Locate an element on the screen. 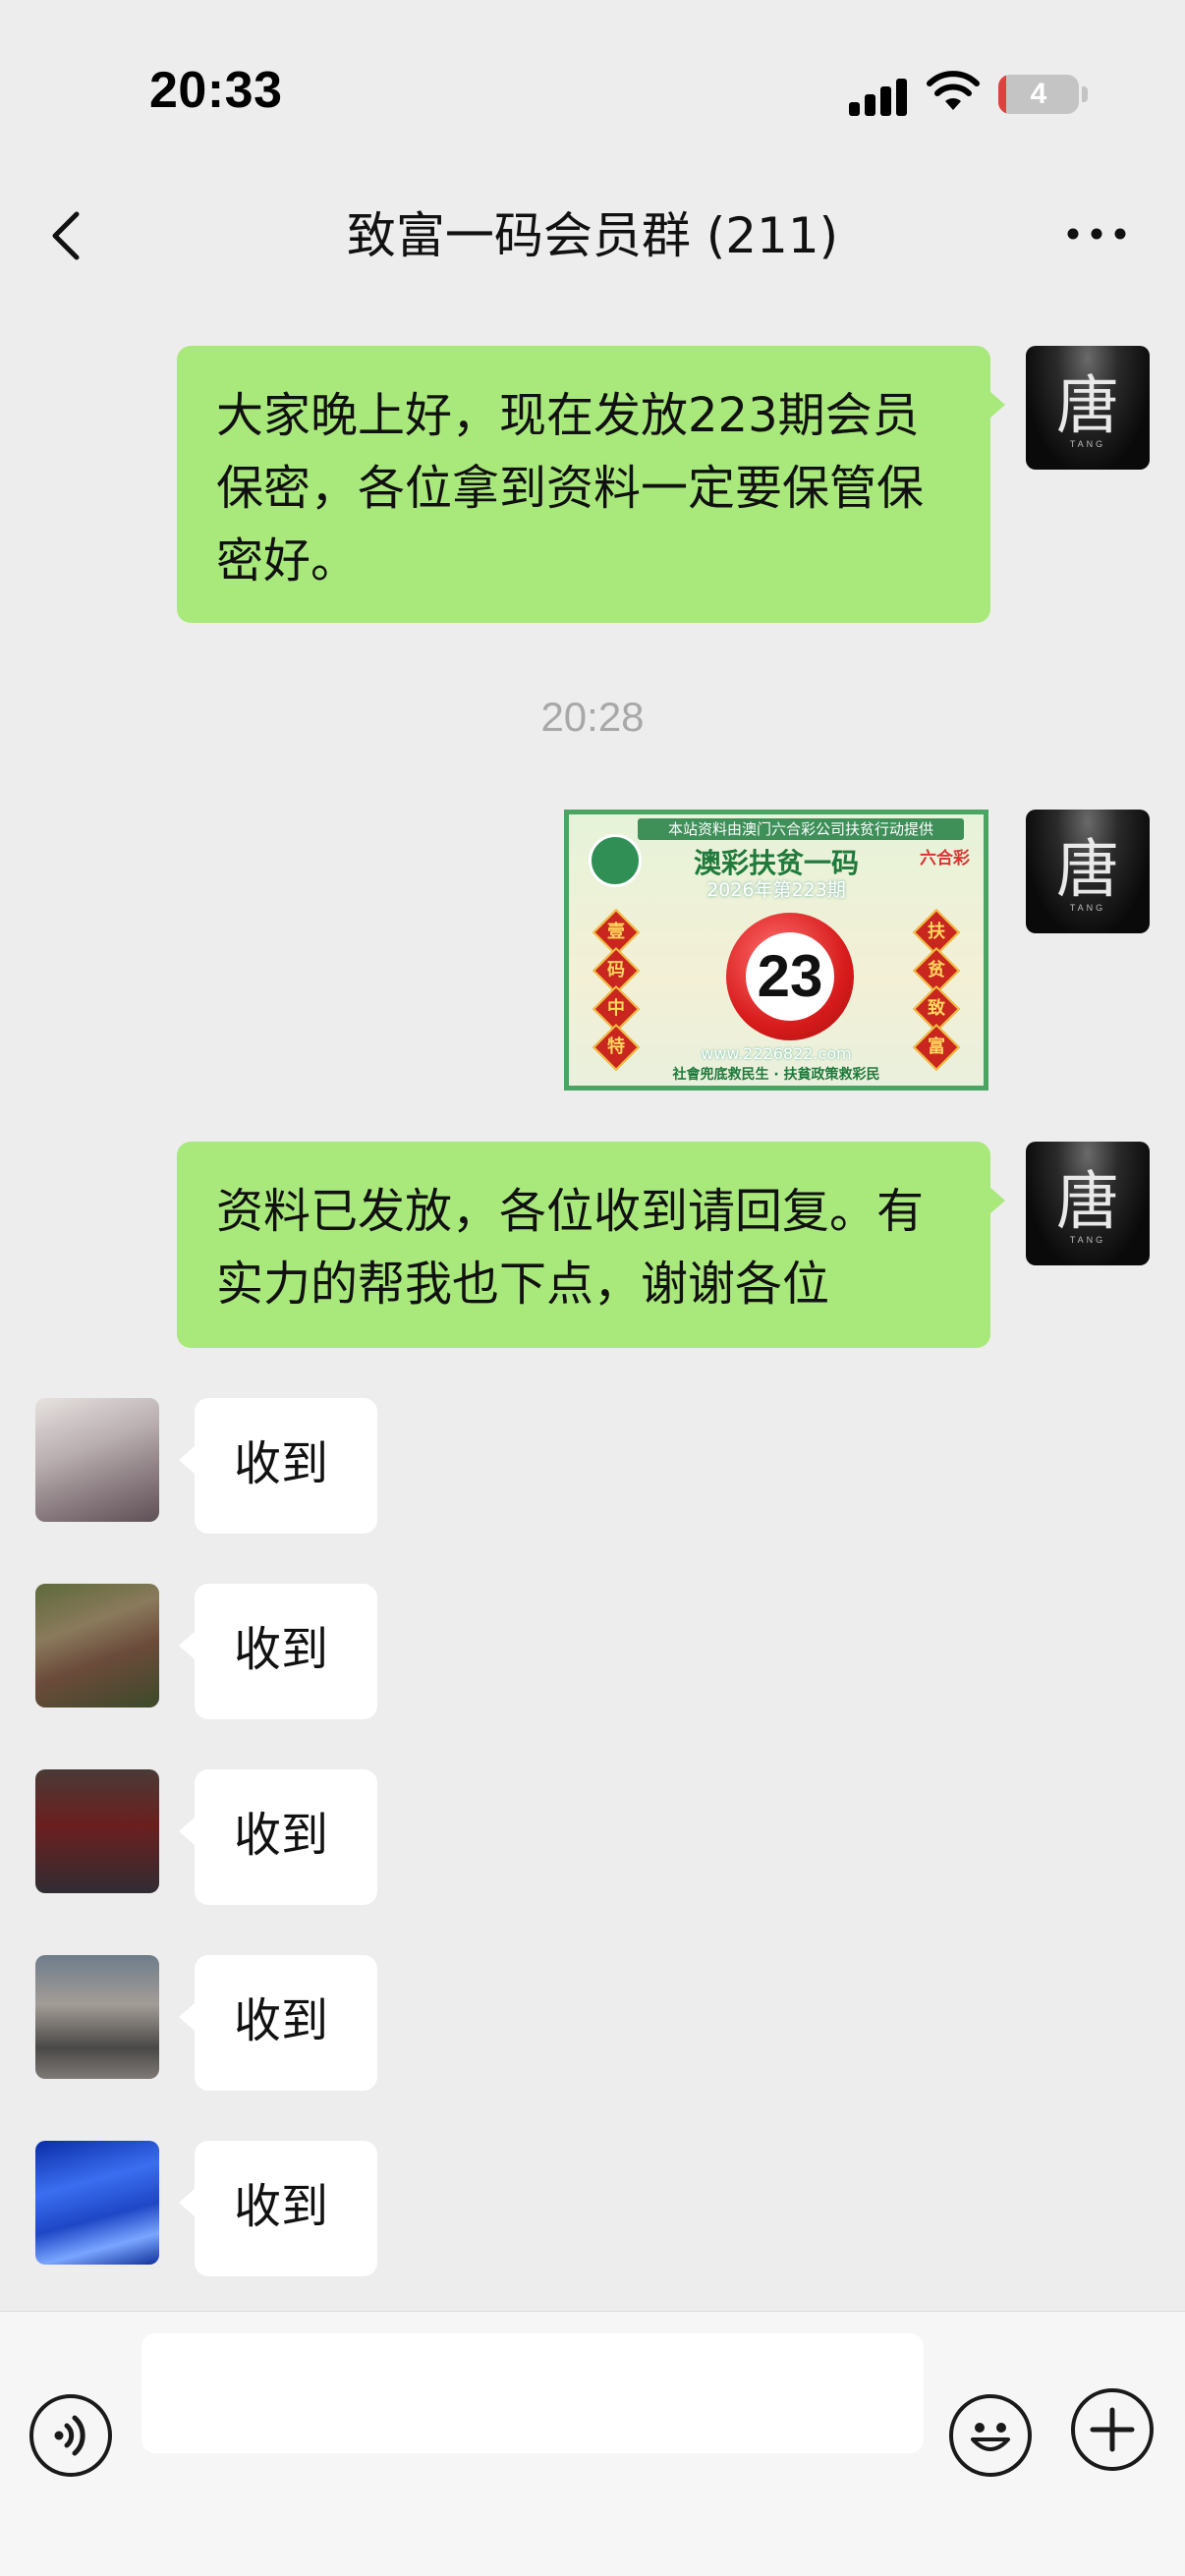  diamond-char: 致 is located at coordinates (937, 1008).